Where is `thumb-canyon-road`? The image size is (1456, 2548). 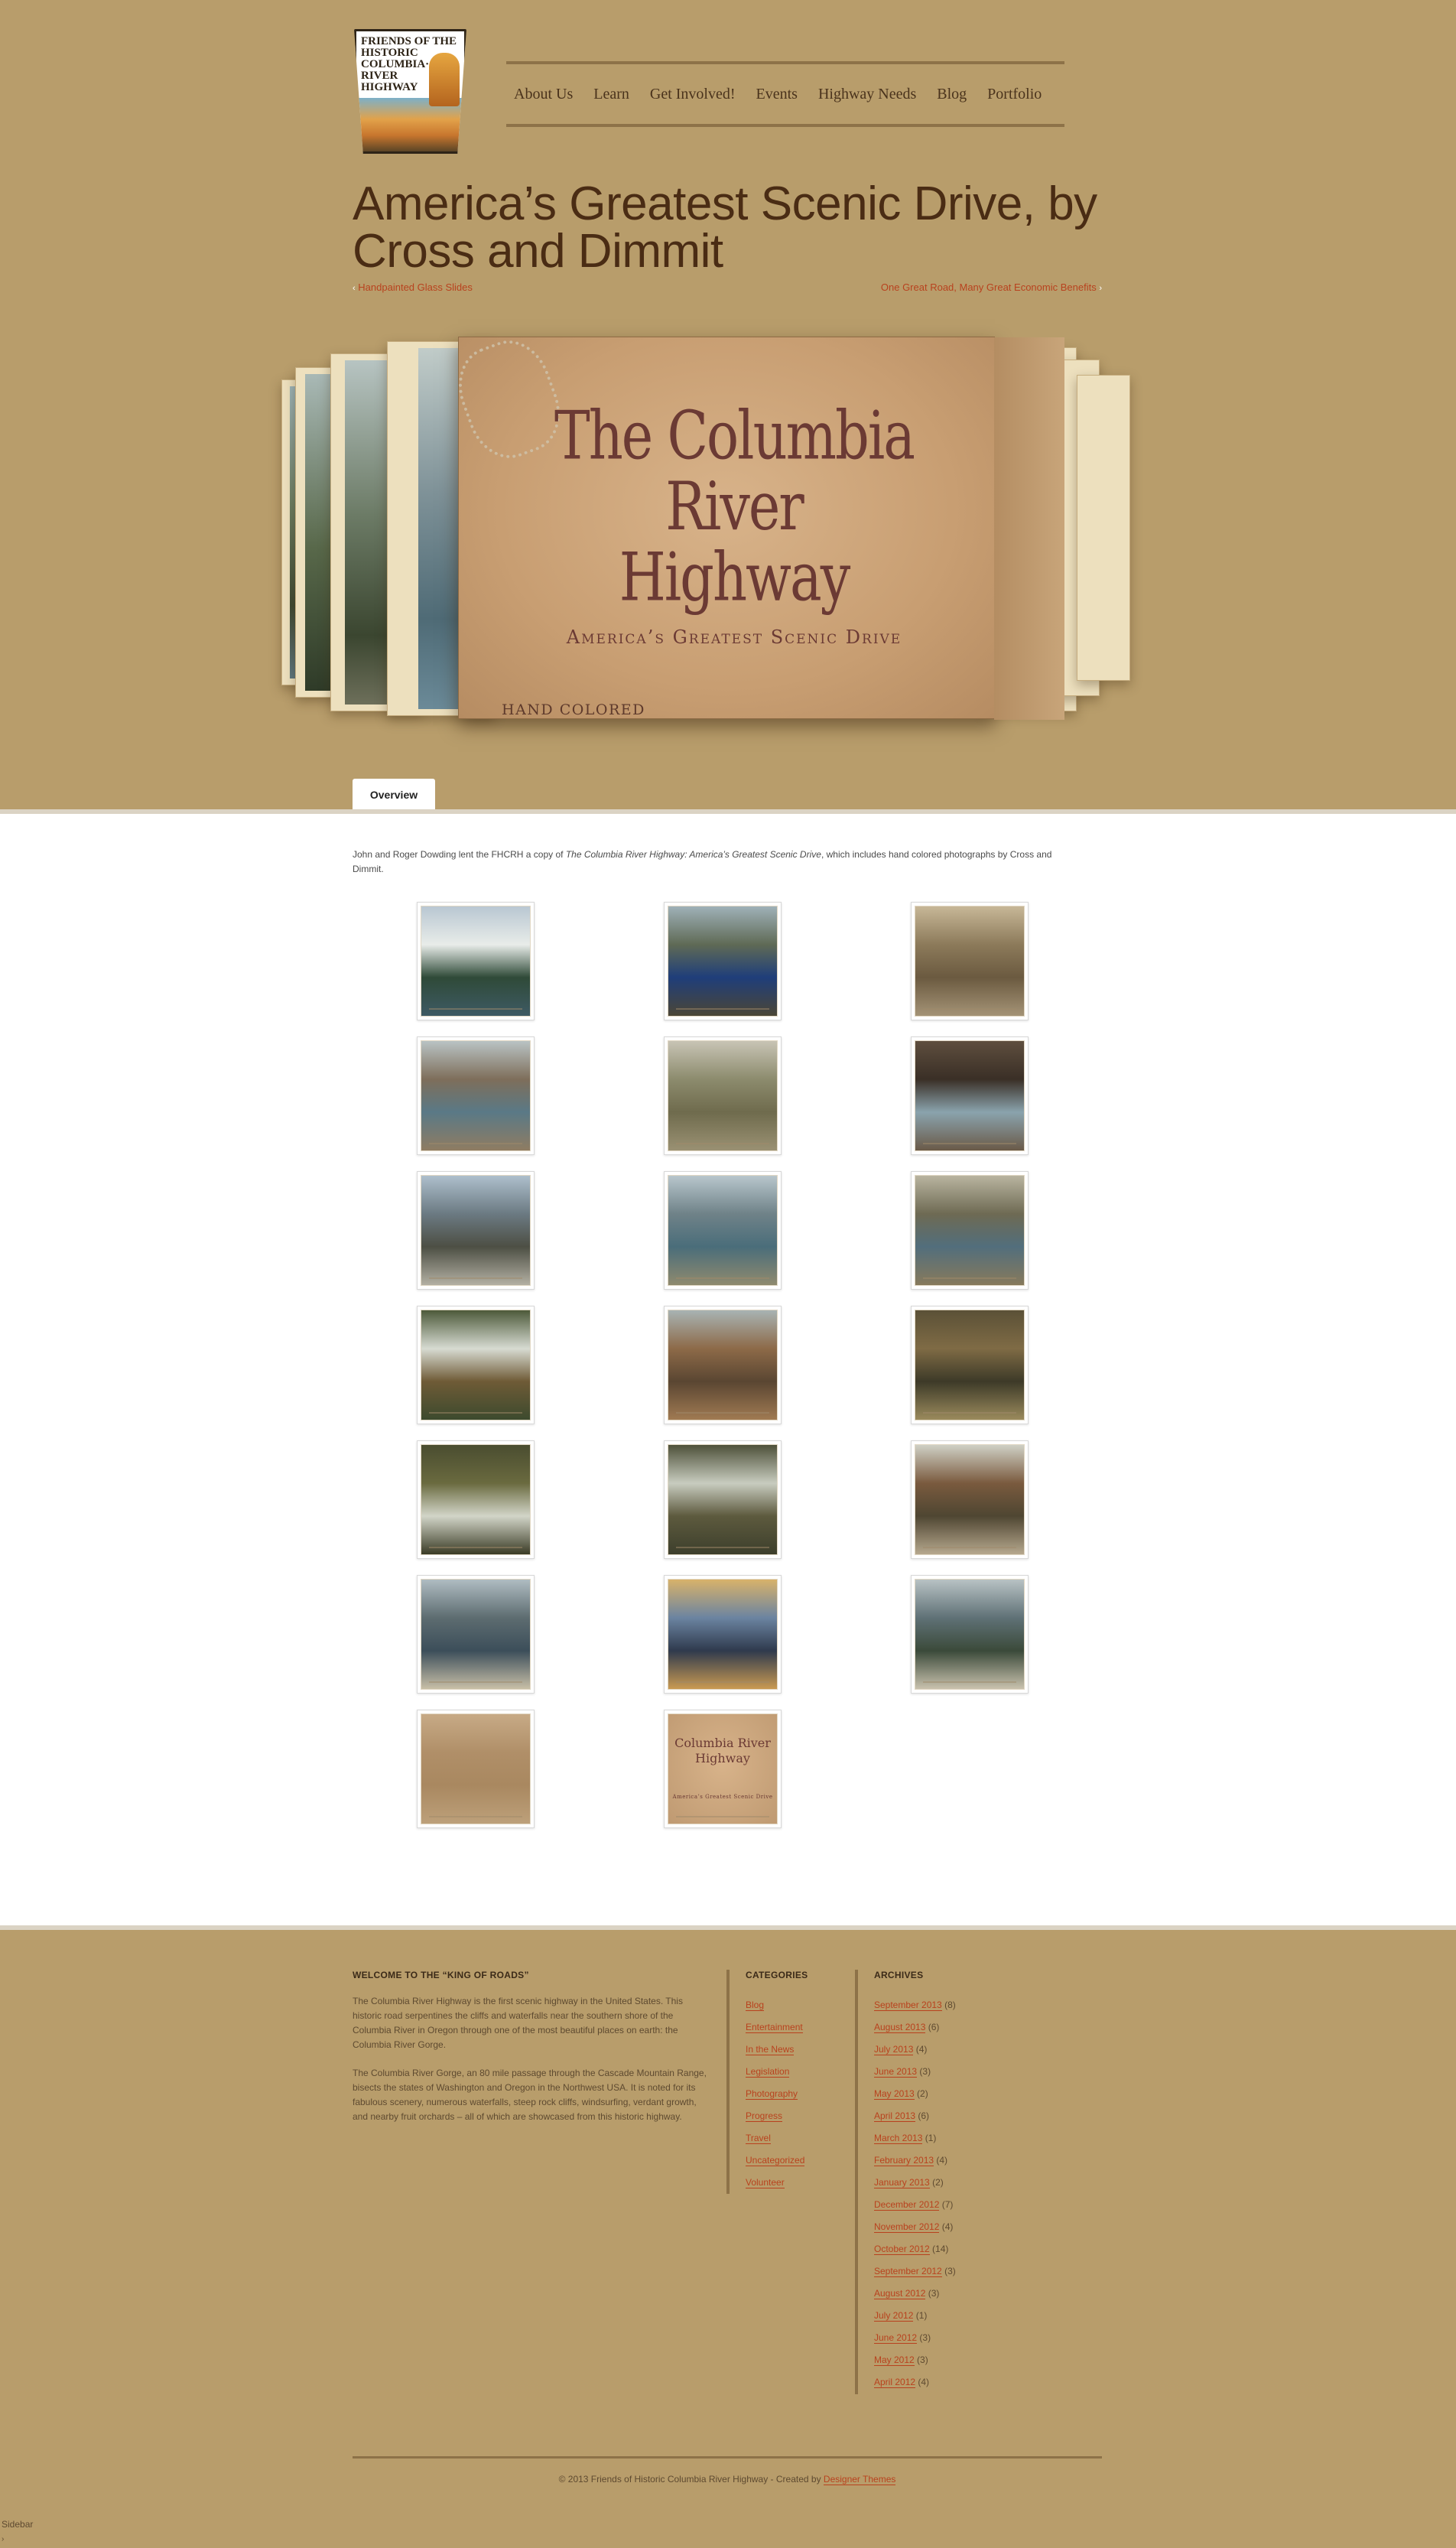
thumb-canyon-road is located at coordinates (723, 1365).